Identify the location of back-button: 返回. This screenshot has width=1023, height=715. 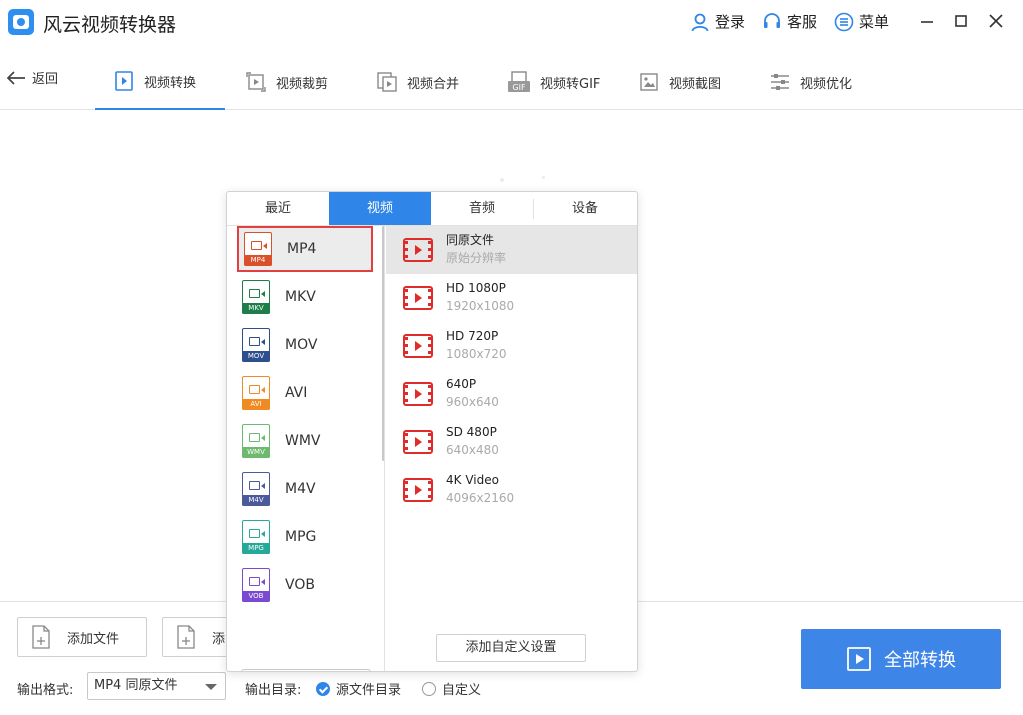
(32, 77).